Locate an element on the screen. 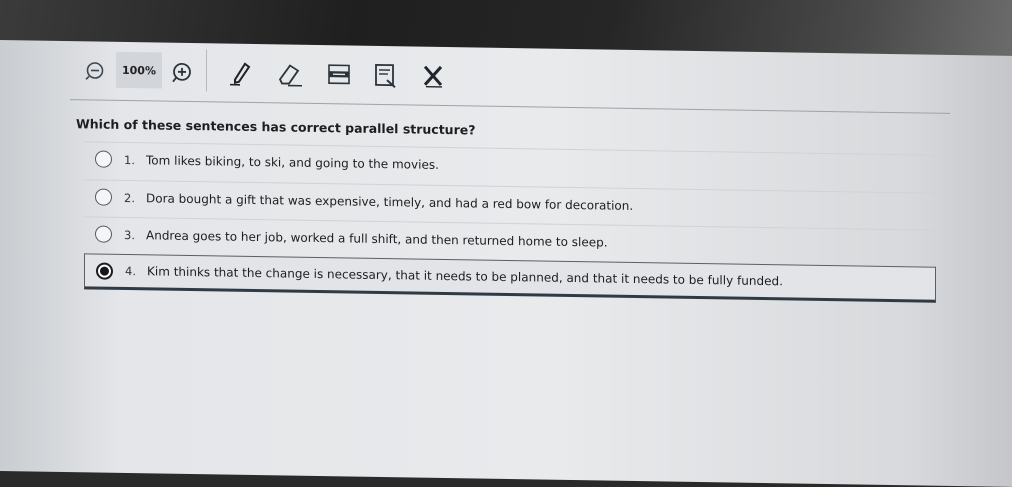  zoom-out-icon is located at coordinates (95, 70).